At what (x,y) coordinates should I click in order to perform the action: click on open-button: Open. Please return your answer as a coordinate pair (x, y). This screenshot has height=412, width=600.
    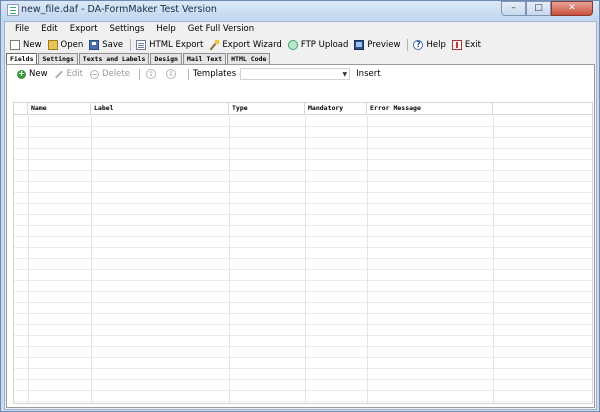
    Looking at the image, I should click on (66, 45).